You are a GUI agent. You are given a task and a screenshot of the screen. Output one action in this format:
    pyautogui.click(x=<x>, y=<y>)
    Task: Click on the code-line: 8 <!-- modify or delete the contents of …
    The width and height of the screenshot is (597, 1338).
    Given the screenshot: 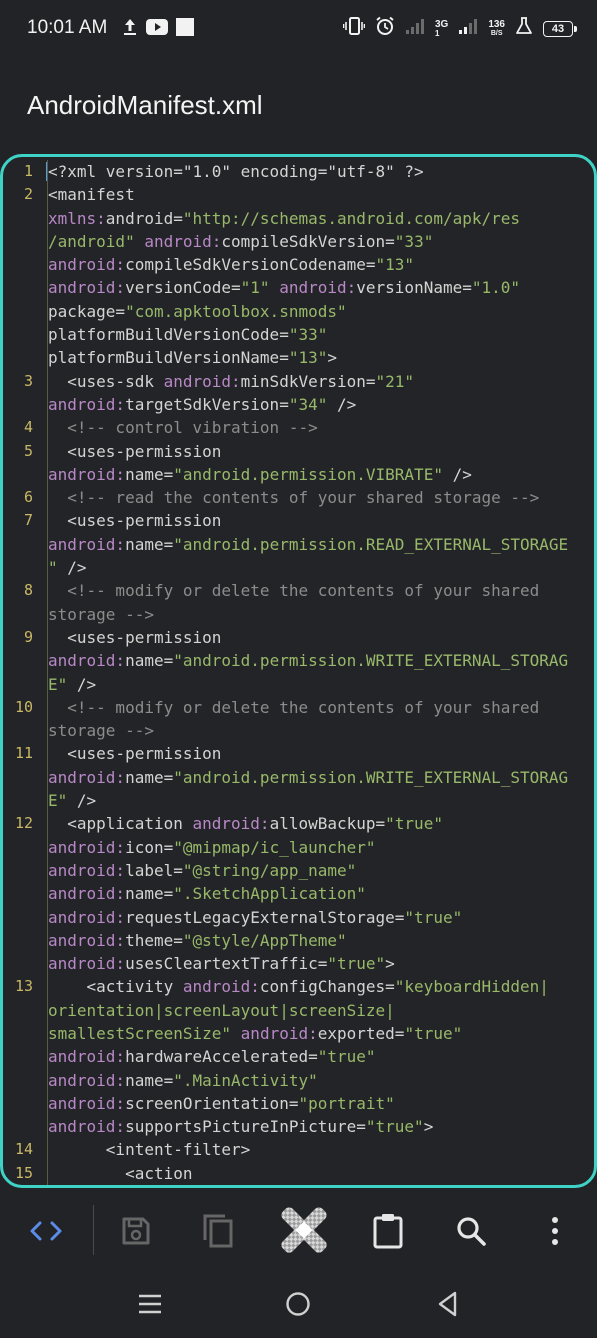 What is the action you would take?
    pyautogui.click(x=298, y=602)
    